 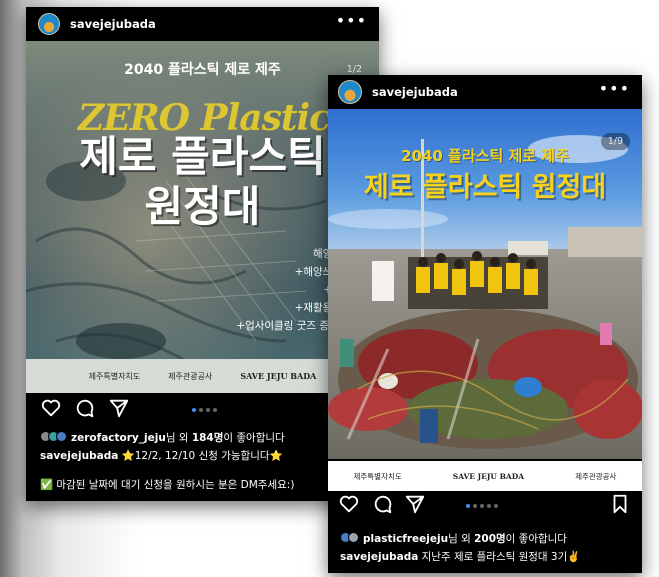 What do you see at coordinates (615, 141) in the screenshot?
I see `carousel-counter: 1/9` at bounding box center [615, 141].